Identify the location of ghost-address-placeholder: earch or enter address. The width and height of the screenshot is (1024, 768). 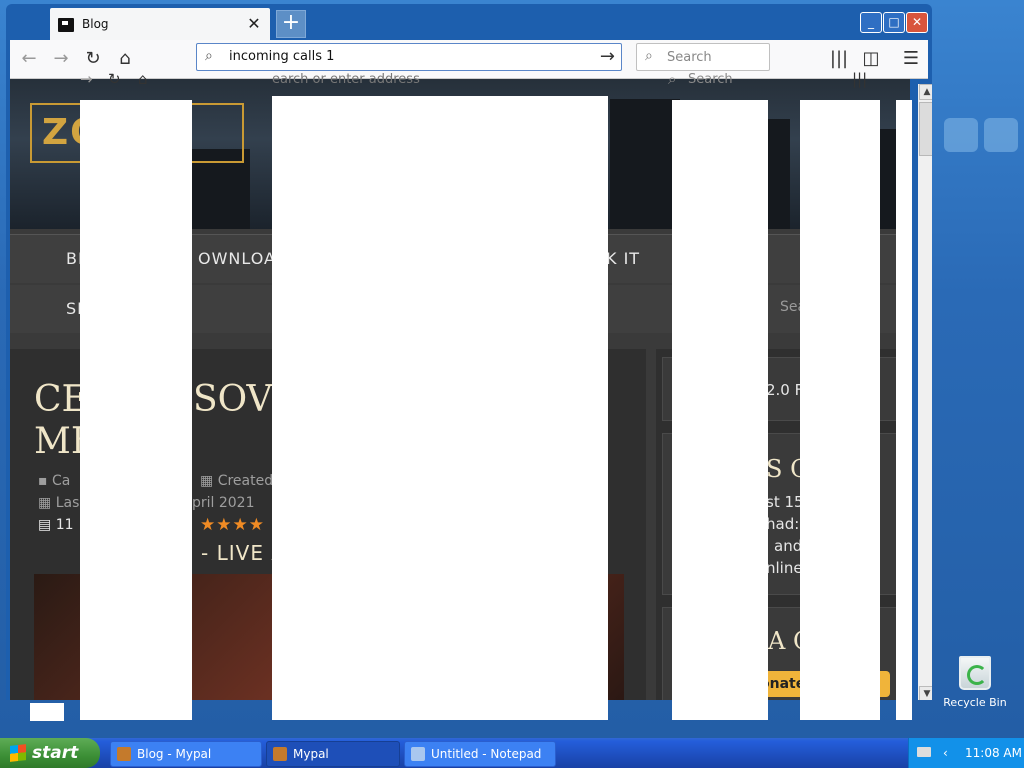
(346, 79).